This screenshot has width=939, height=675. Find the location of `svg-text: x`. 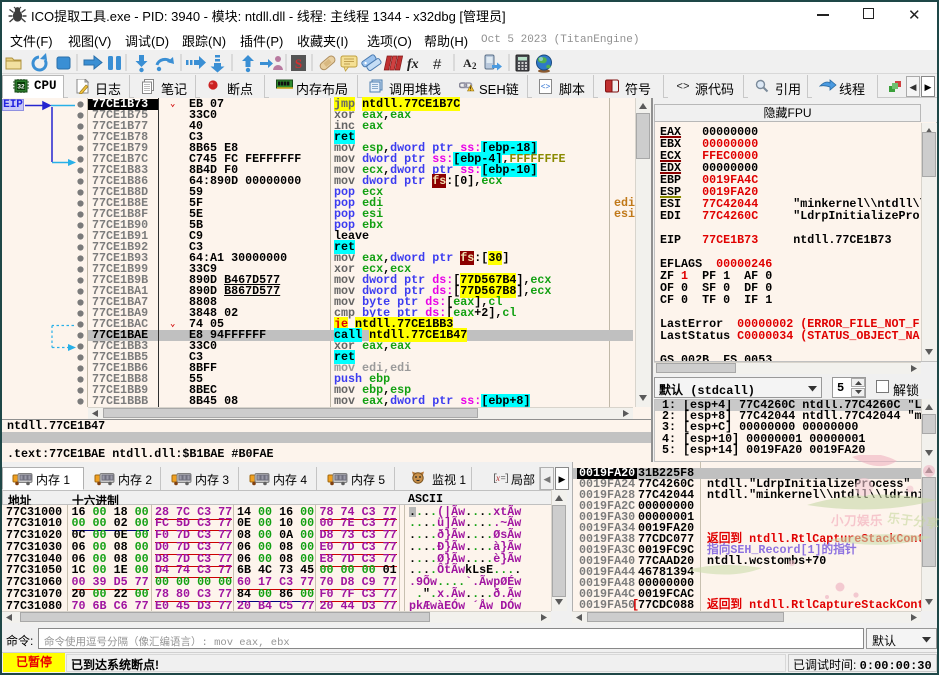

svg-text: x is located at coordinates (497, 478).